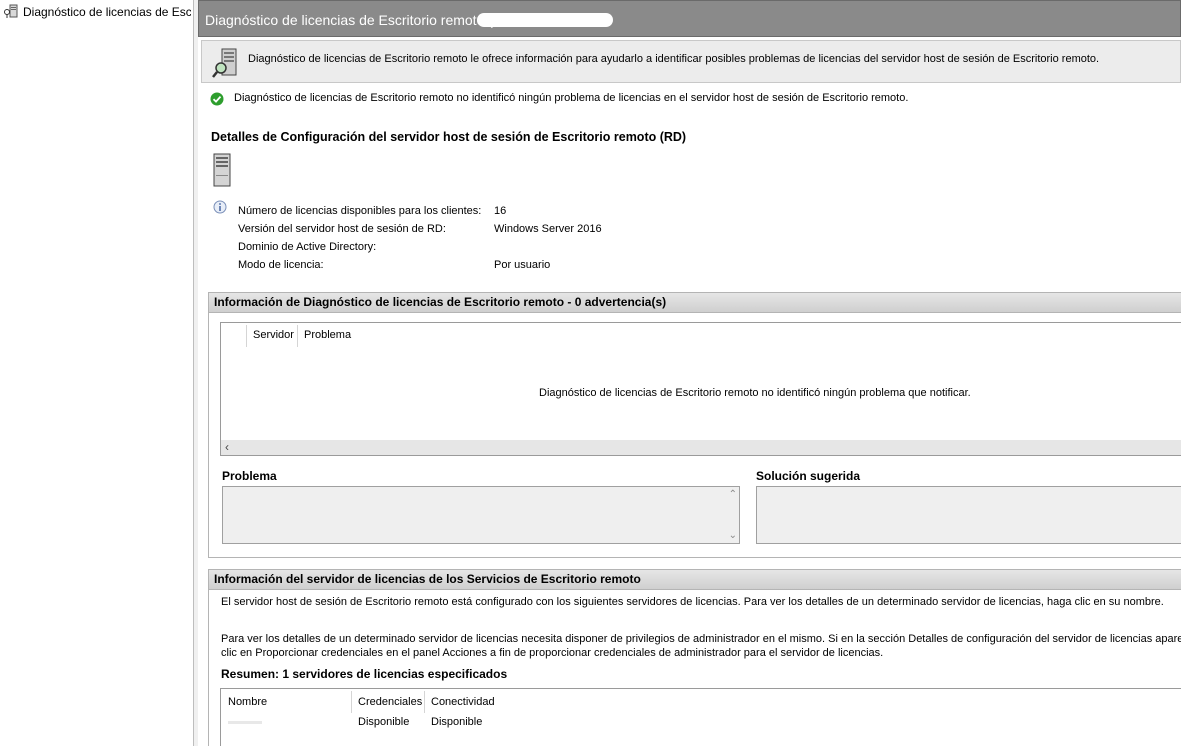  Describe the element at coordinates (217, 100) in the screenshot. I see `check-icon` at that location.